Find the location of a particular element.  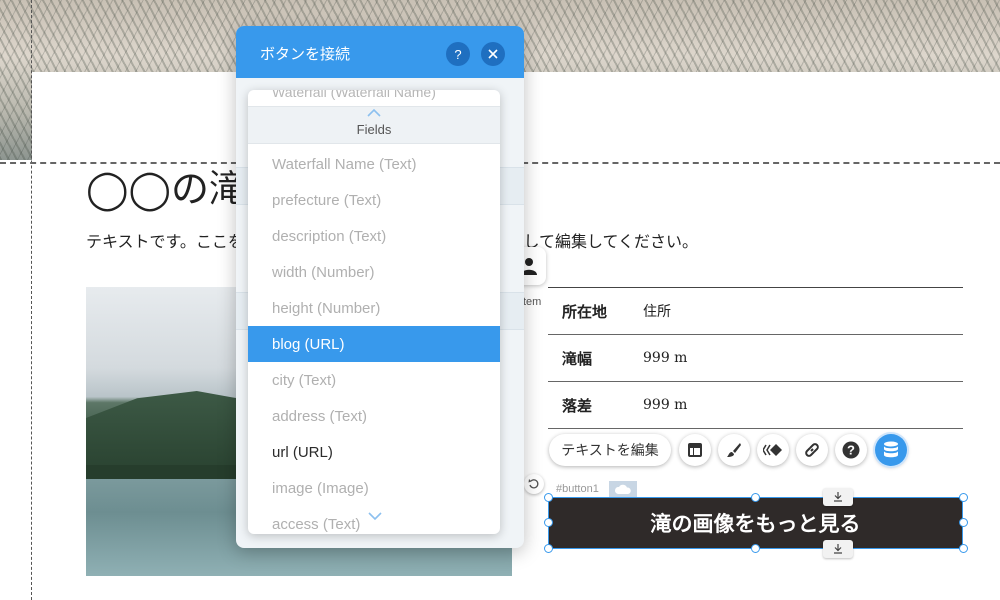

dropdown-section-header: Fields is located at coordinates (374, 125).